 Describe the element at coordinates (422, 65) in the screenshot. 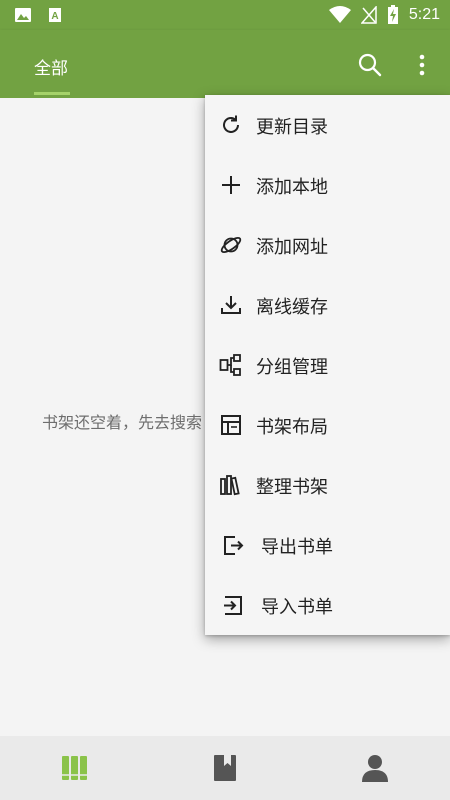

I see `more-vert-icon` at that location.